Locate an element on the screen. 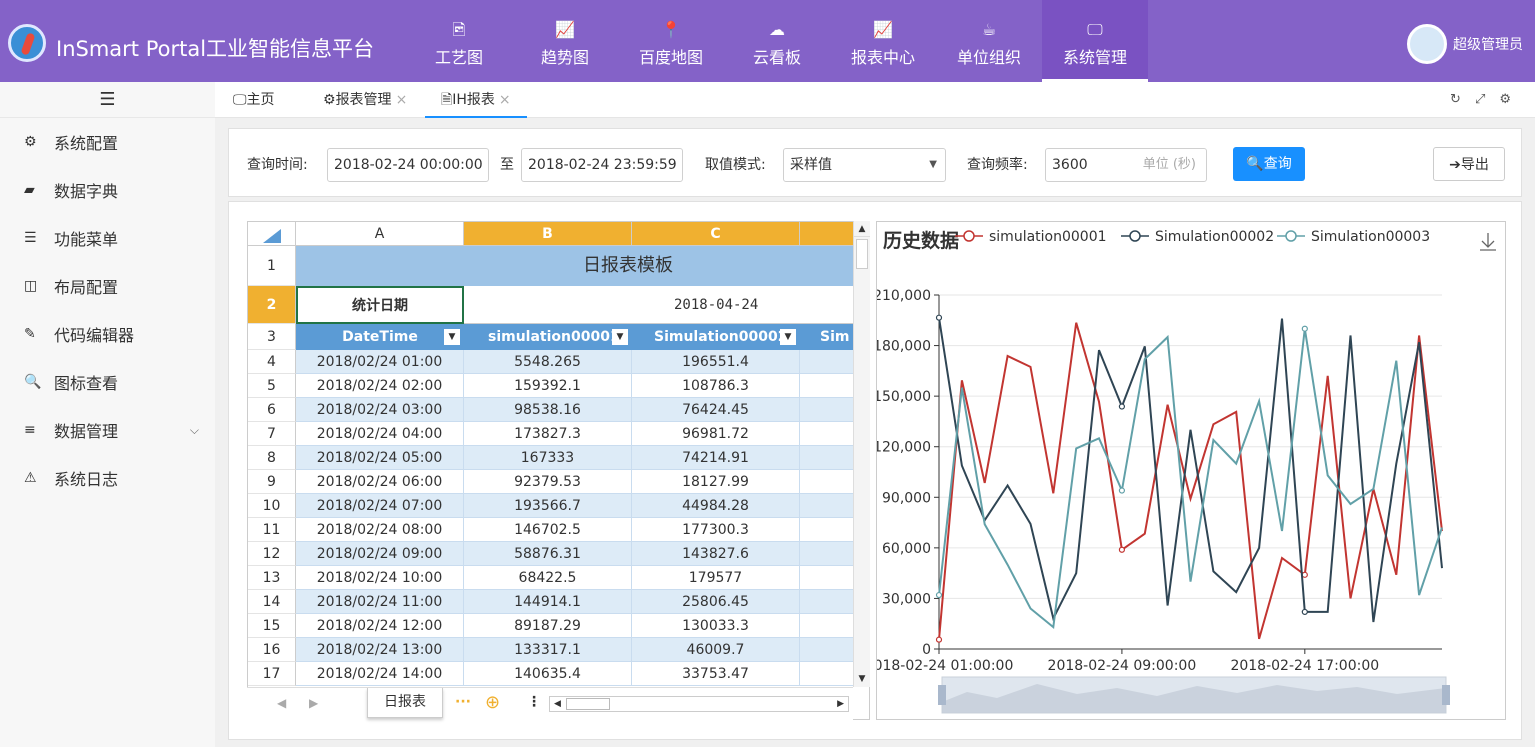 Image resolution: width=1535 pixels, height=747 pixels. table-cell: 2018/02/24 06:00 is located at coordinates (380, 482).